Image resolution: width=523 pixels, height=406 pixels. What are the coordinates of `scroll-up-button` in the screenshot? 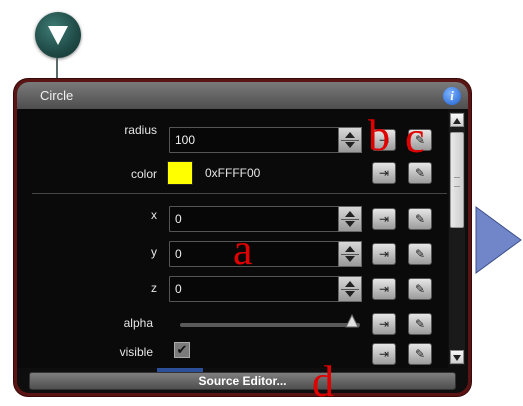 It's located at (457, 120).